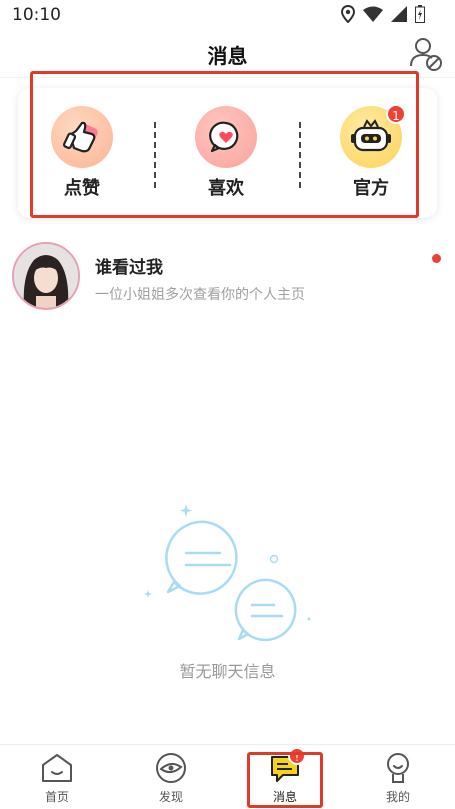 The width and height of the screenshot is (455, 809). What do you see at coordinates (348, 15) in the screenshot?
I see `location-icon` at bounding box center [348, 15].